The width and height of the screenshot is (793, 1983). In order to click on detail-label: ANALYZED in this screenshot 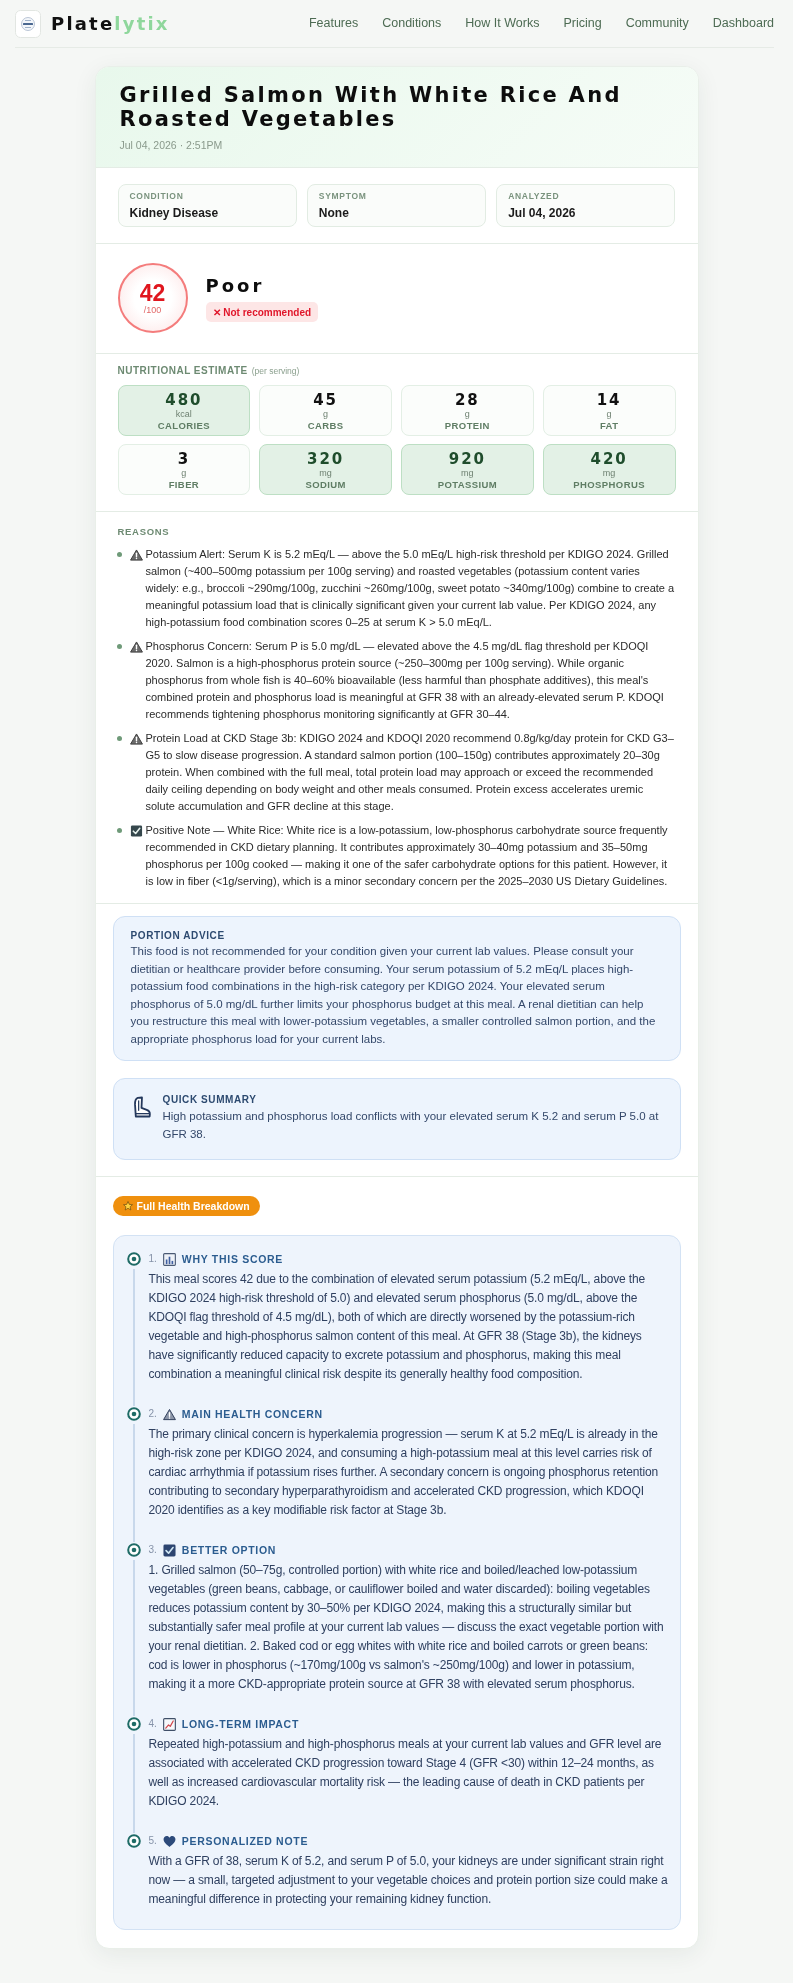, I will do `click(534, 196)`.